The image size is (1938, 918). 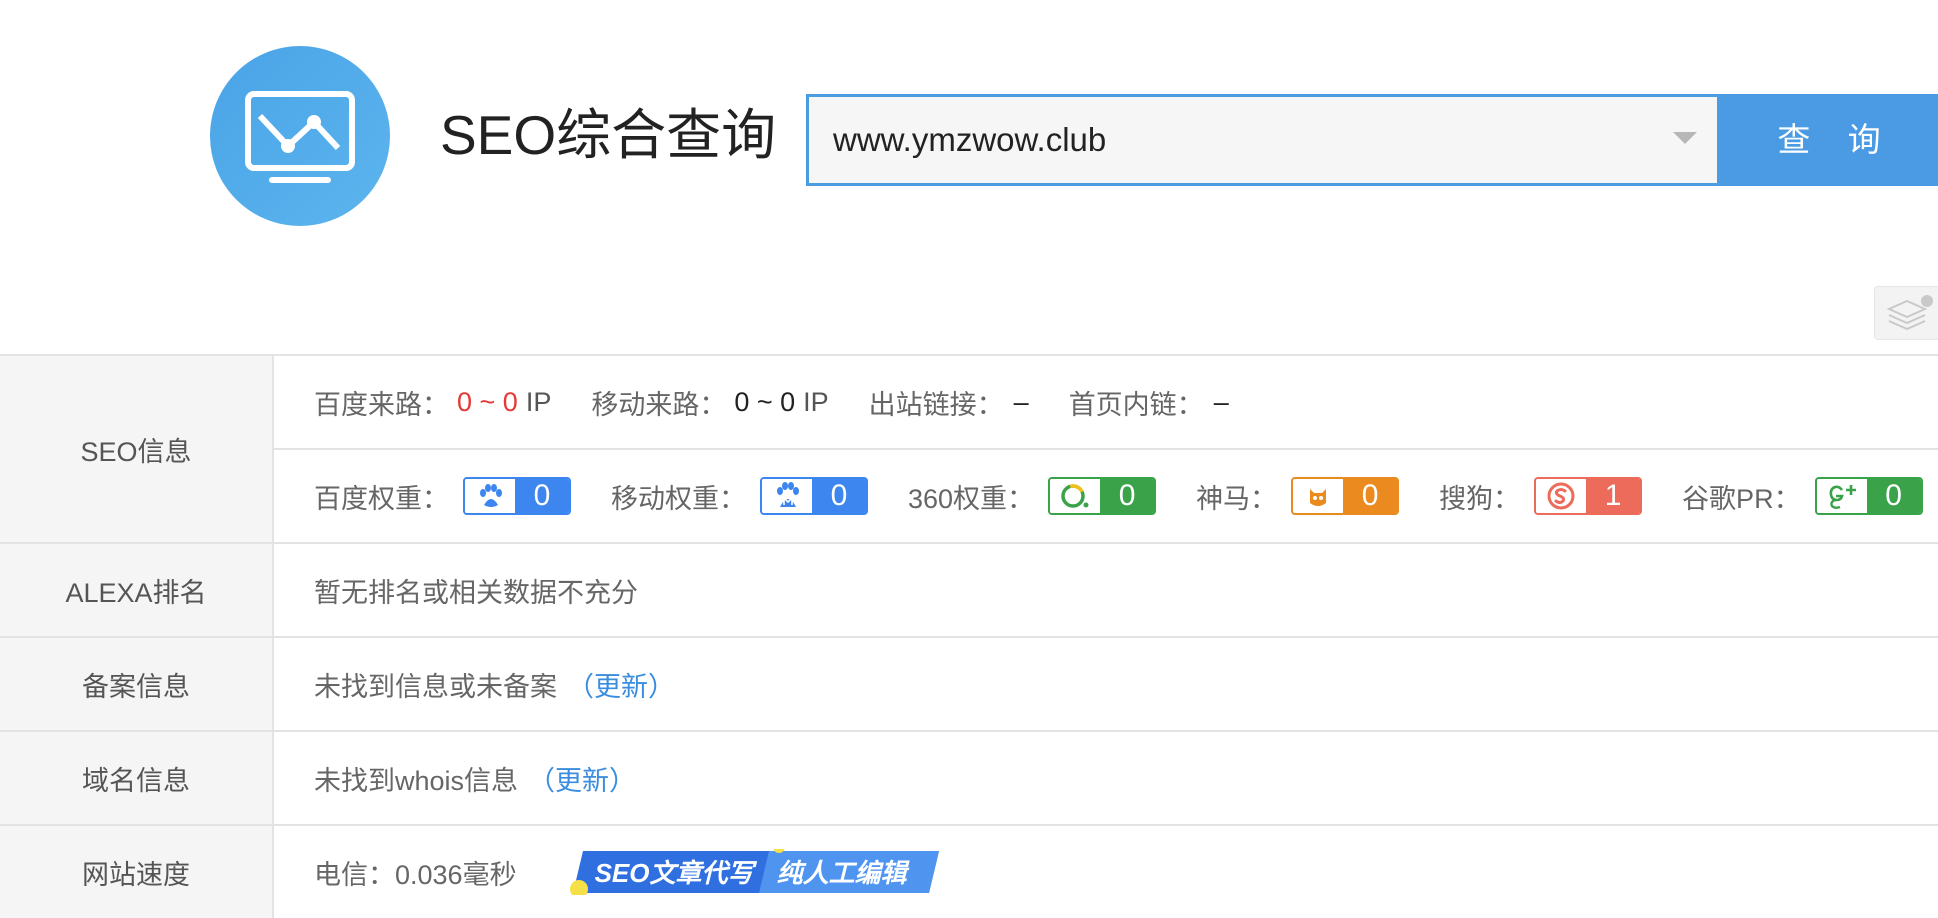 I want to click on google-pr-label: 谷歌PR：, so click(x=1741, y=498).